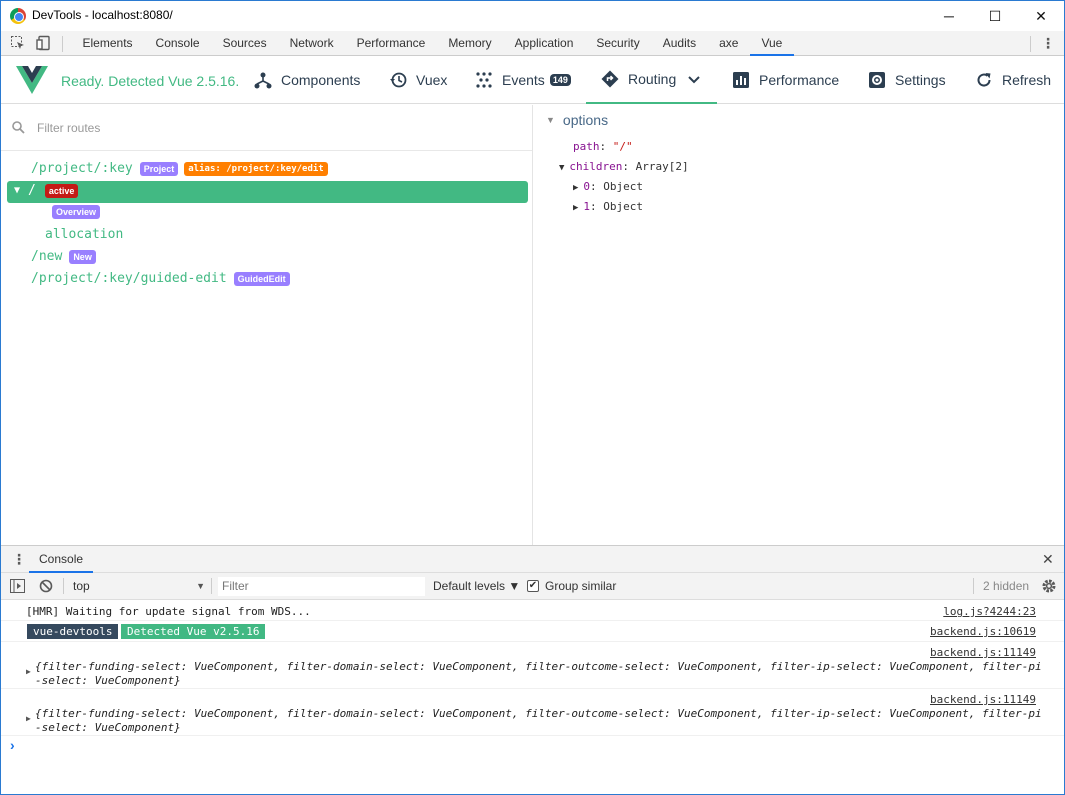  Describe the element at coordinates (73, 631) in the screenshot. I see `vue-devtools-badge: vue-devtools` at that location.